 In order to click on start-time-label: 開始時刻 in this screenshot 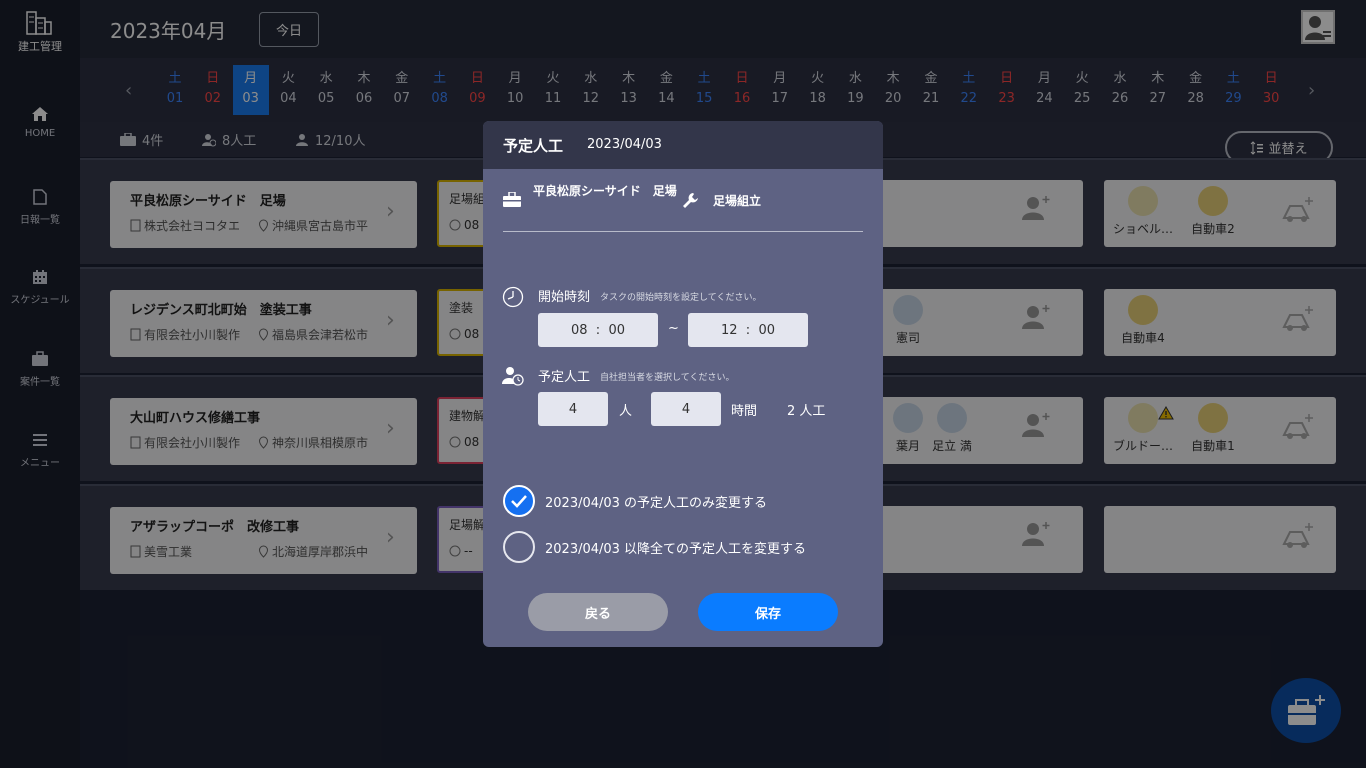, I will do `click(564, 297)`.